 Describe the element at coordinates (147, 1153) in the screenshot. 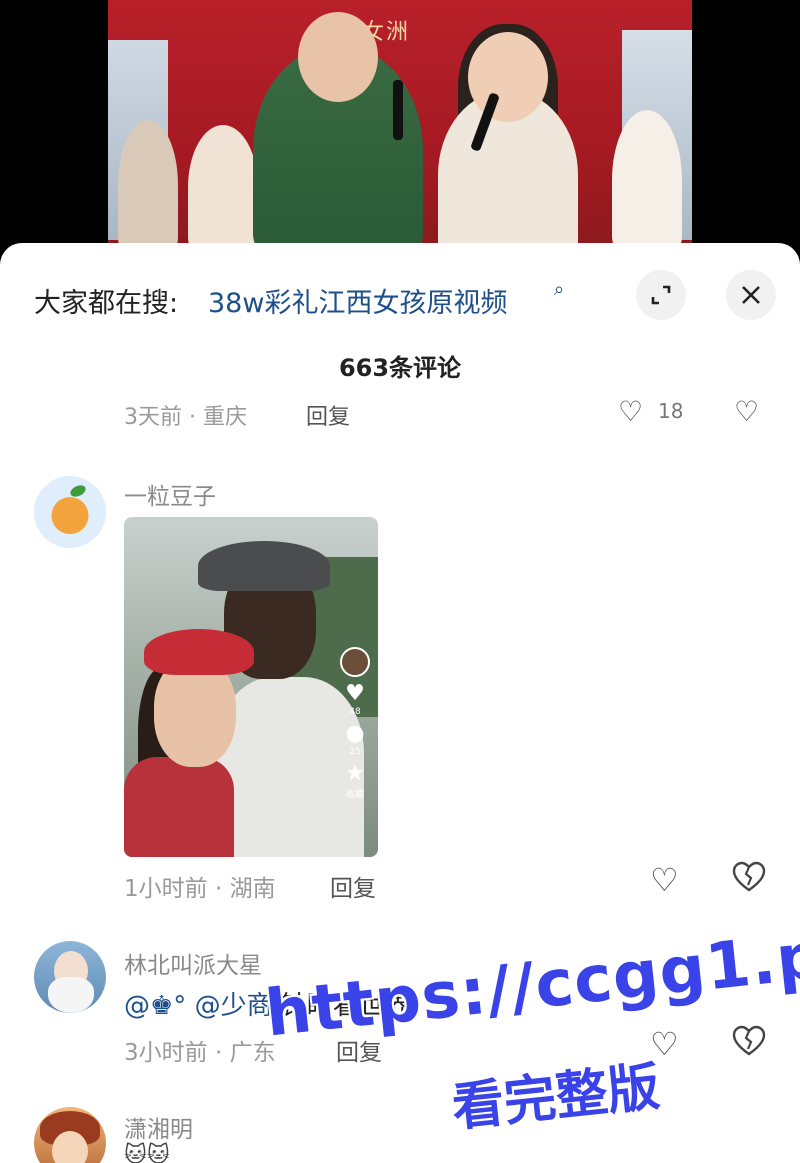

I see `comment-emoji: 🐱🐱` at that location.